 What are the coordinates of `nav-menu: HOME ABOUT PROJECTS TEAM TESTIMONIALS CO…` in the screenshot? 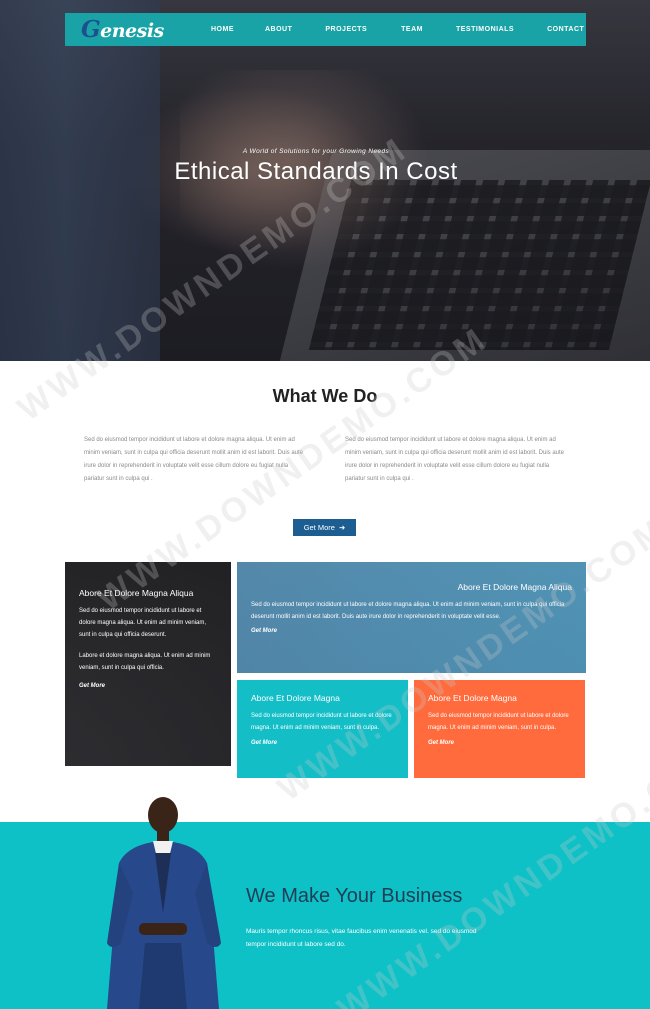 It's located at (397, 29).